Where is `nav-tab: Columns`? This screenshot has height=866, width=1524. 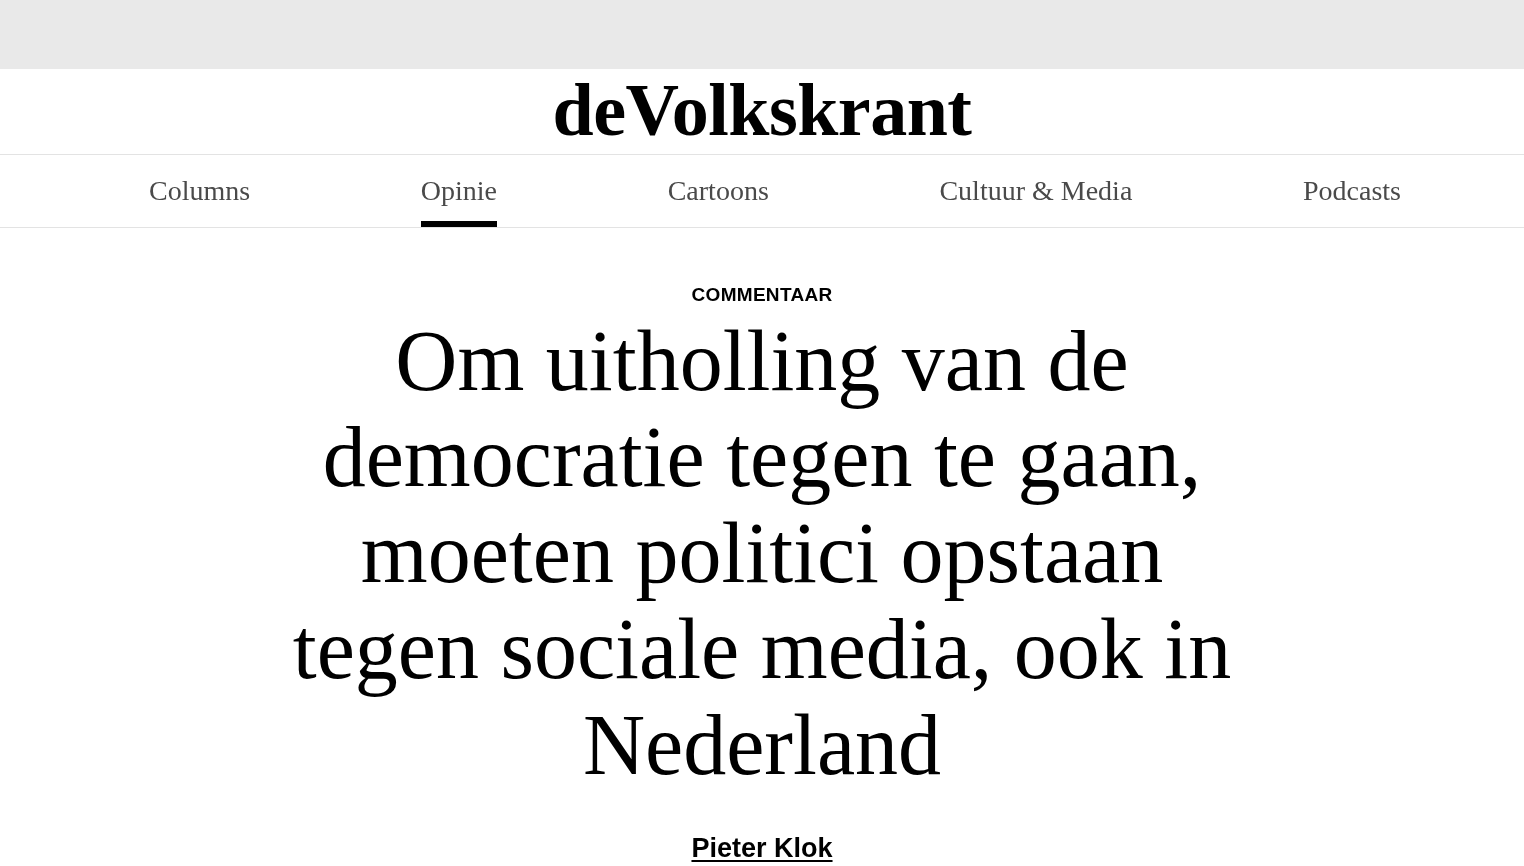
nav-tab: Columns is located at coordinates (200, 191).